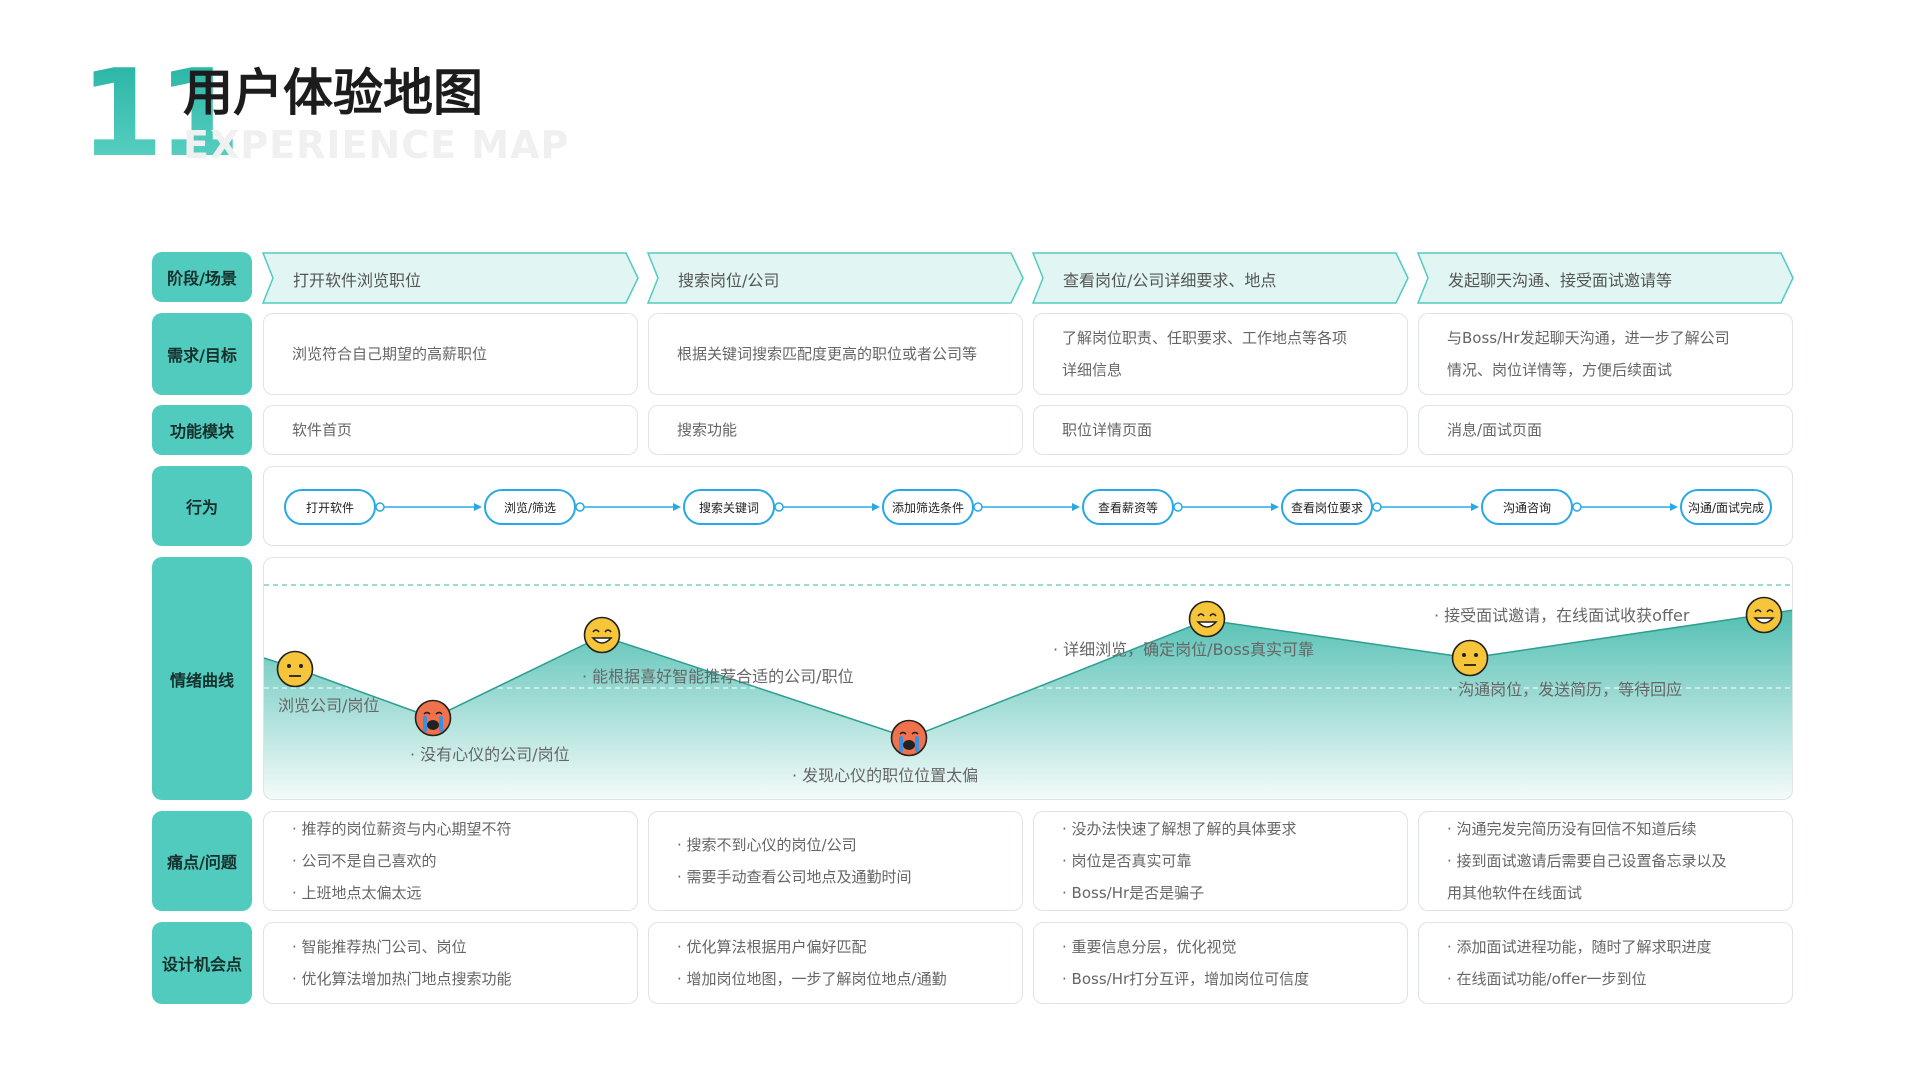 This screenshot has height=1080, width=1920. I want to click on stage-text-3: 查看岗位/公司详细要求、地点, so click(1170, 280).